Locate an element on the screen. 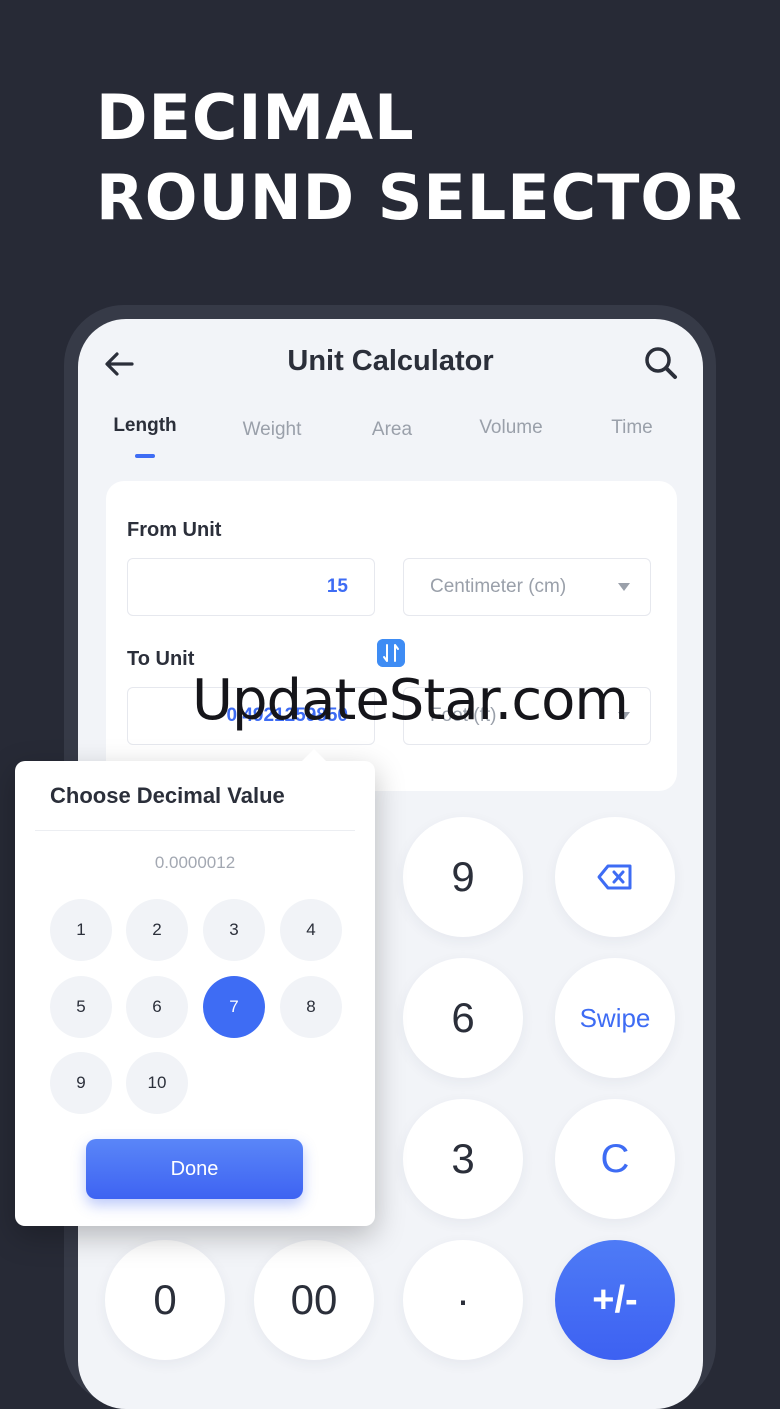 Image resolution: width=780 pixels, height=1409 pixels. decimal-option-10: 10 is located at coordinates (157, 1083).